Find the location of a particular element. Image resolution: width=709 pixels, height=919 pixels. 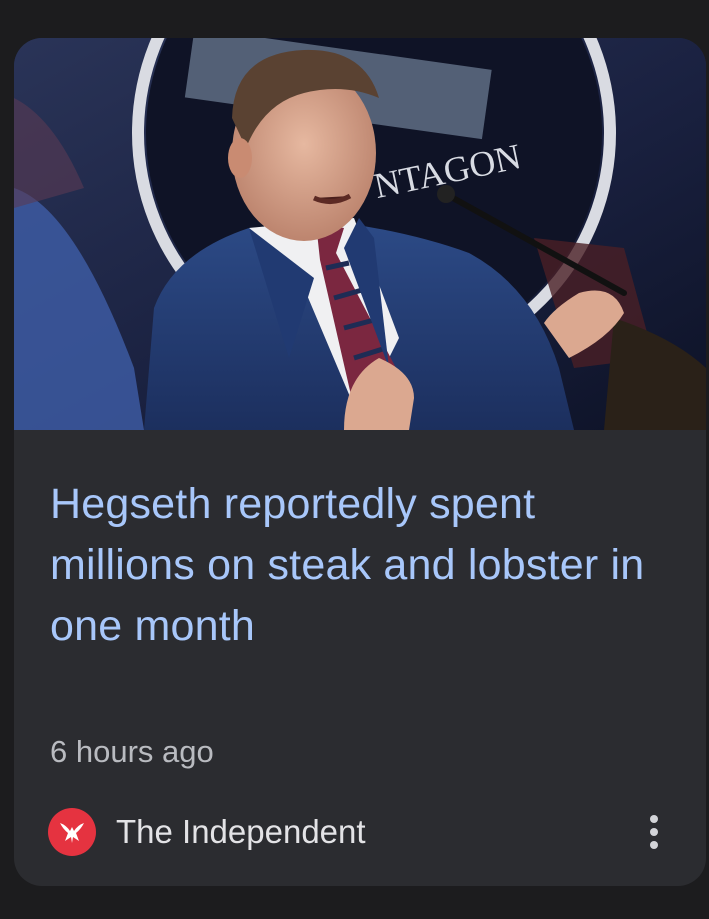

more-vert-icon is located at coordinates (654, 832).